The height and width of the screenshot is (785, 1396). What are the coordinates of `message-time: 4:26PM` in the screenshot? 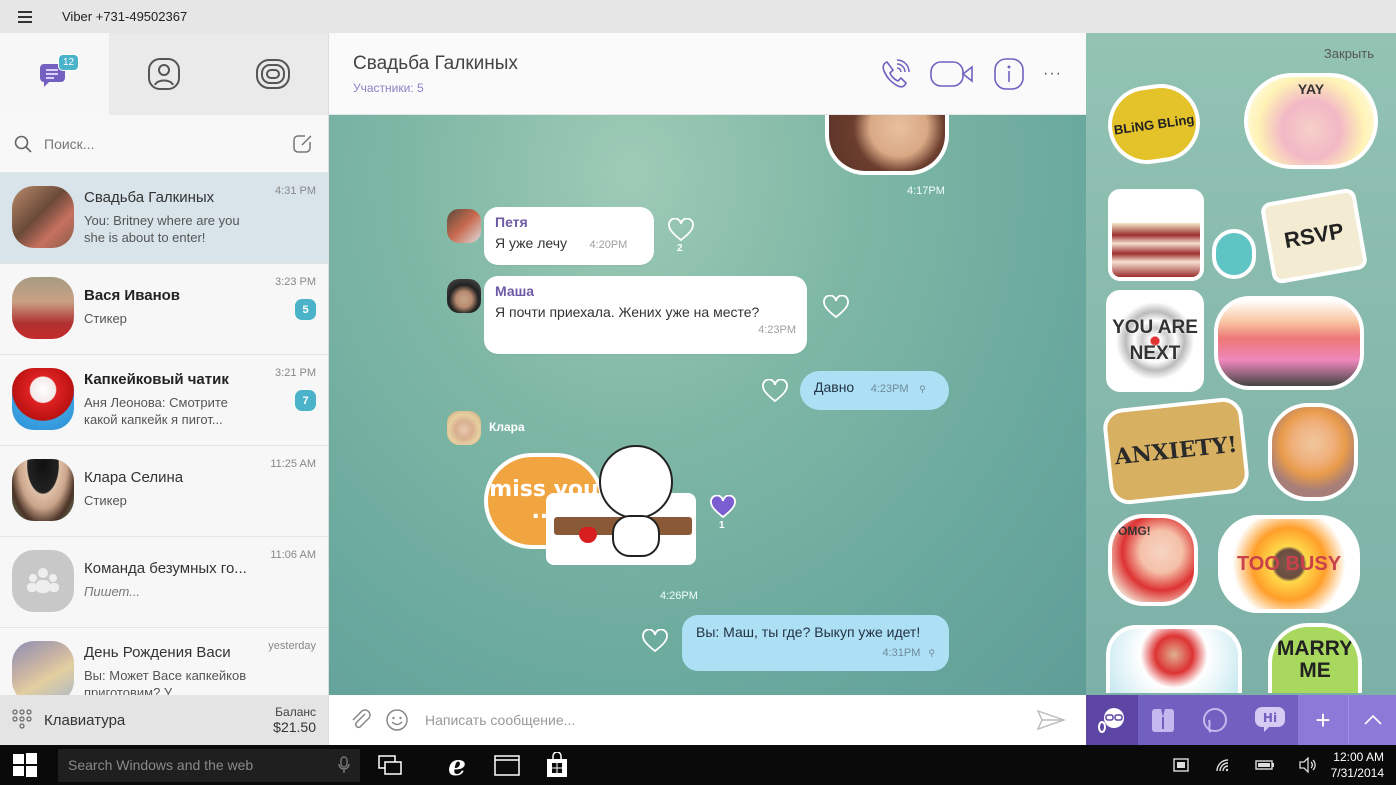 It's located at (679, 596).